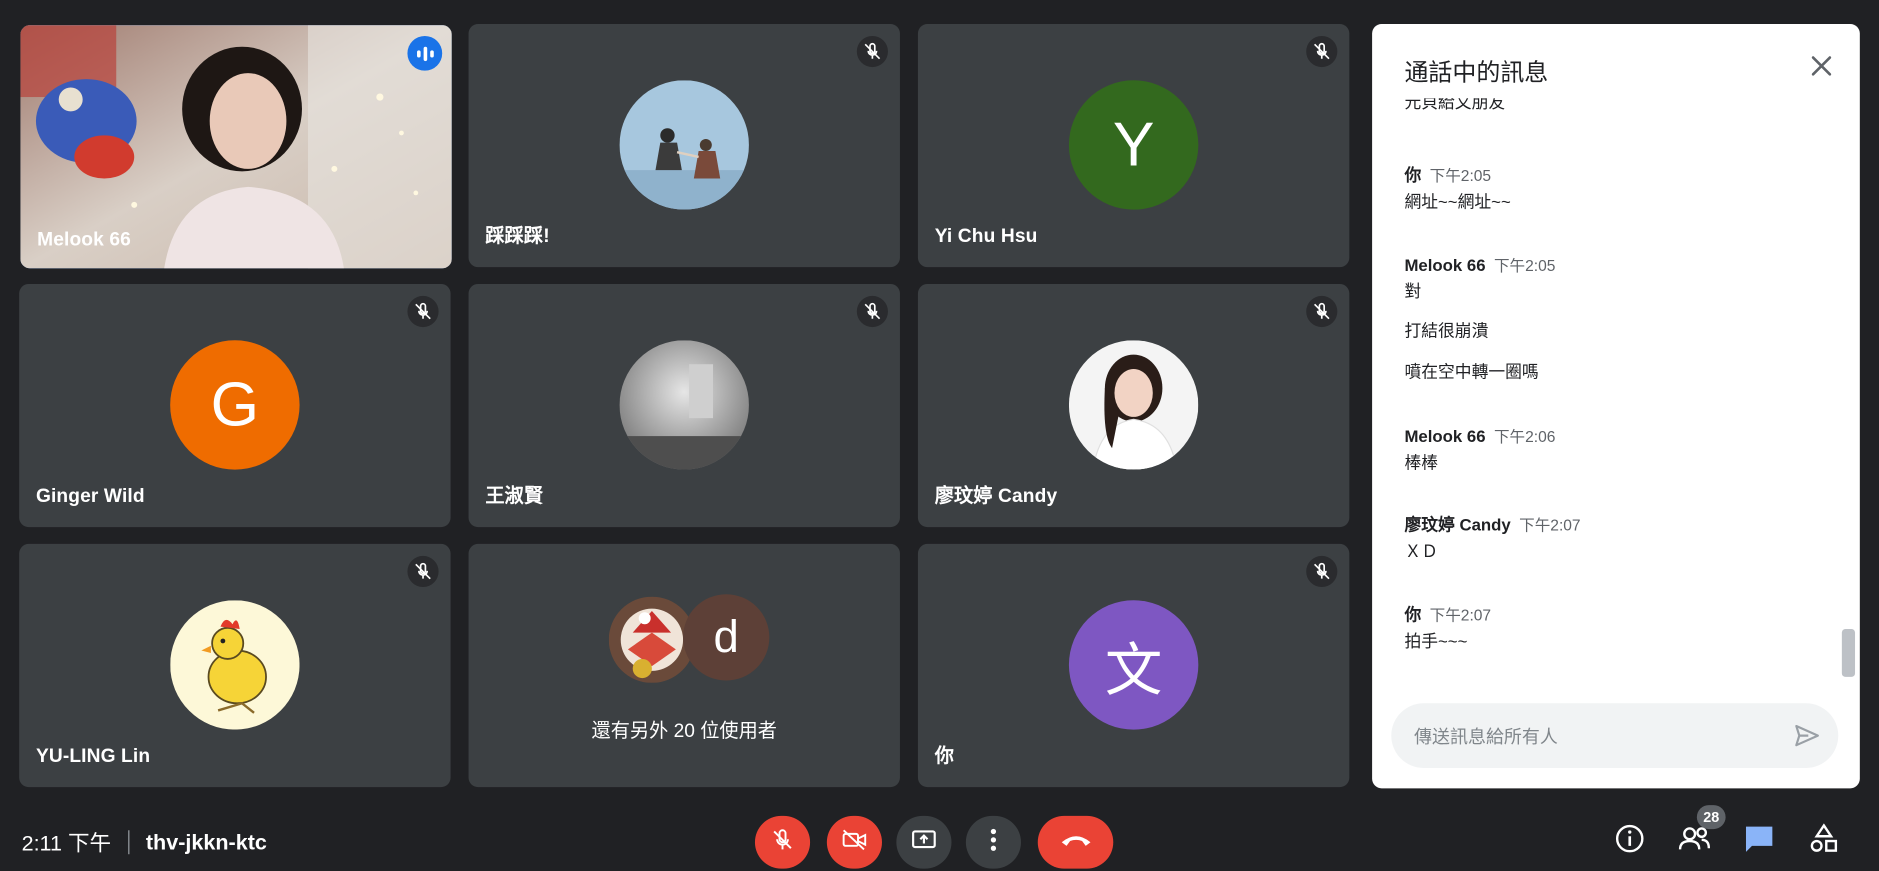  What do you see at coordinates (1471, 371) in the screenshot?
I see `message-text: 噴在空中轉一圈嗎` at bounding box center [1471, 371].